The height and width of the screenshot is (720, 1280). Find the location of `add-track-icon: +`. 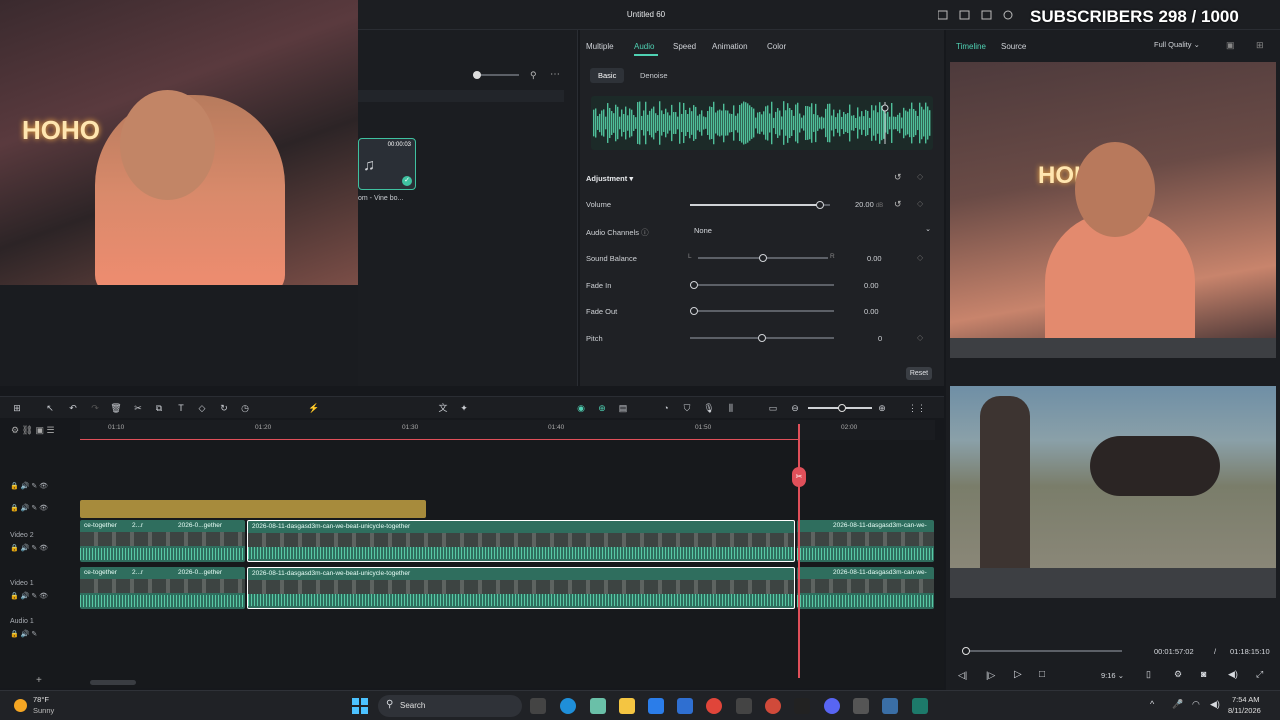

add-track-icon: + is located at coordinates (39, 680).